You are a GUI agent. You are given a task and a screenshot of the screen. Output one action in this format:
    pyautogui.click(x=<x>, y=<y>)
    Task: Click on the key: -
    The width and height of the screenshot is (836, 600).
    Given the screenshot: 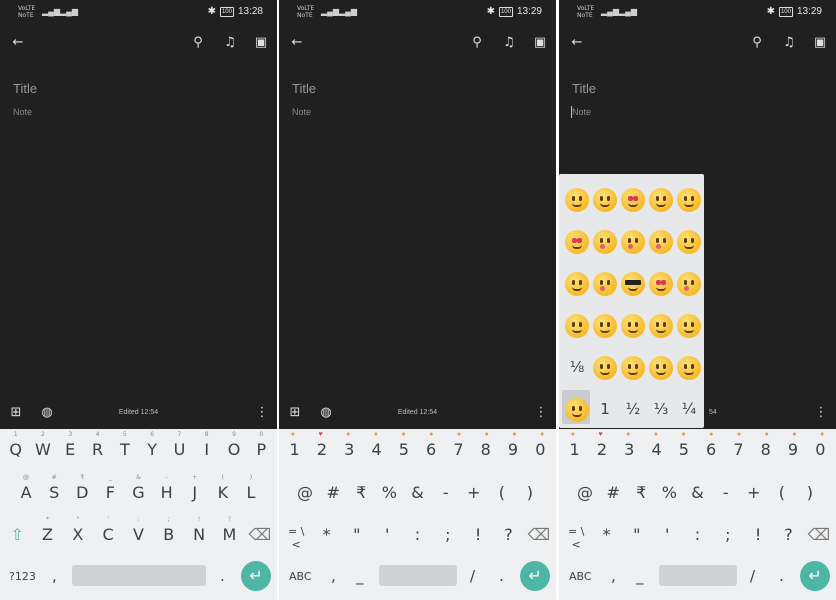 What is the action you would take?
    pyautogui.click(x=445, y=492)
    